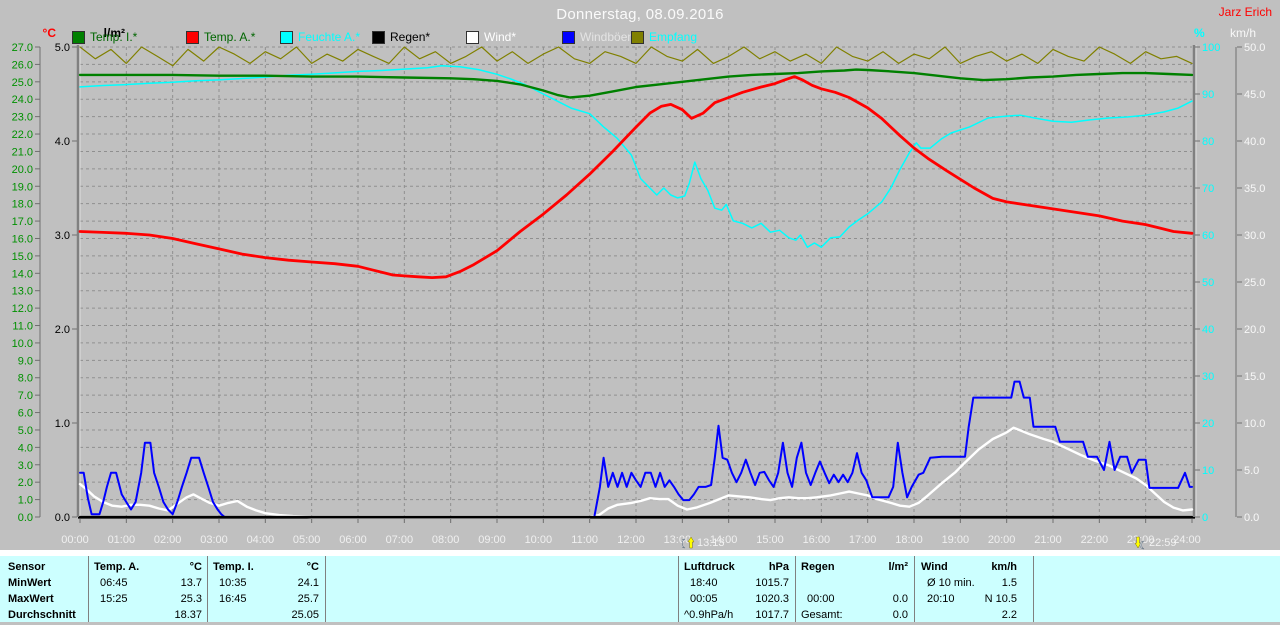 This screenshot has height=625, width=1280. Describe the element at coordinates (22, 118) in the screenshot. I see `svg-text: 23.0` at that location.